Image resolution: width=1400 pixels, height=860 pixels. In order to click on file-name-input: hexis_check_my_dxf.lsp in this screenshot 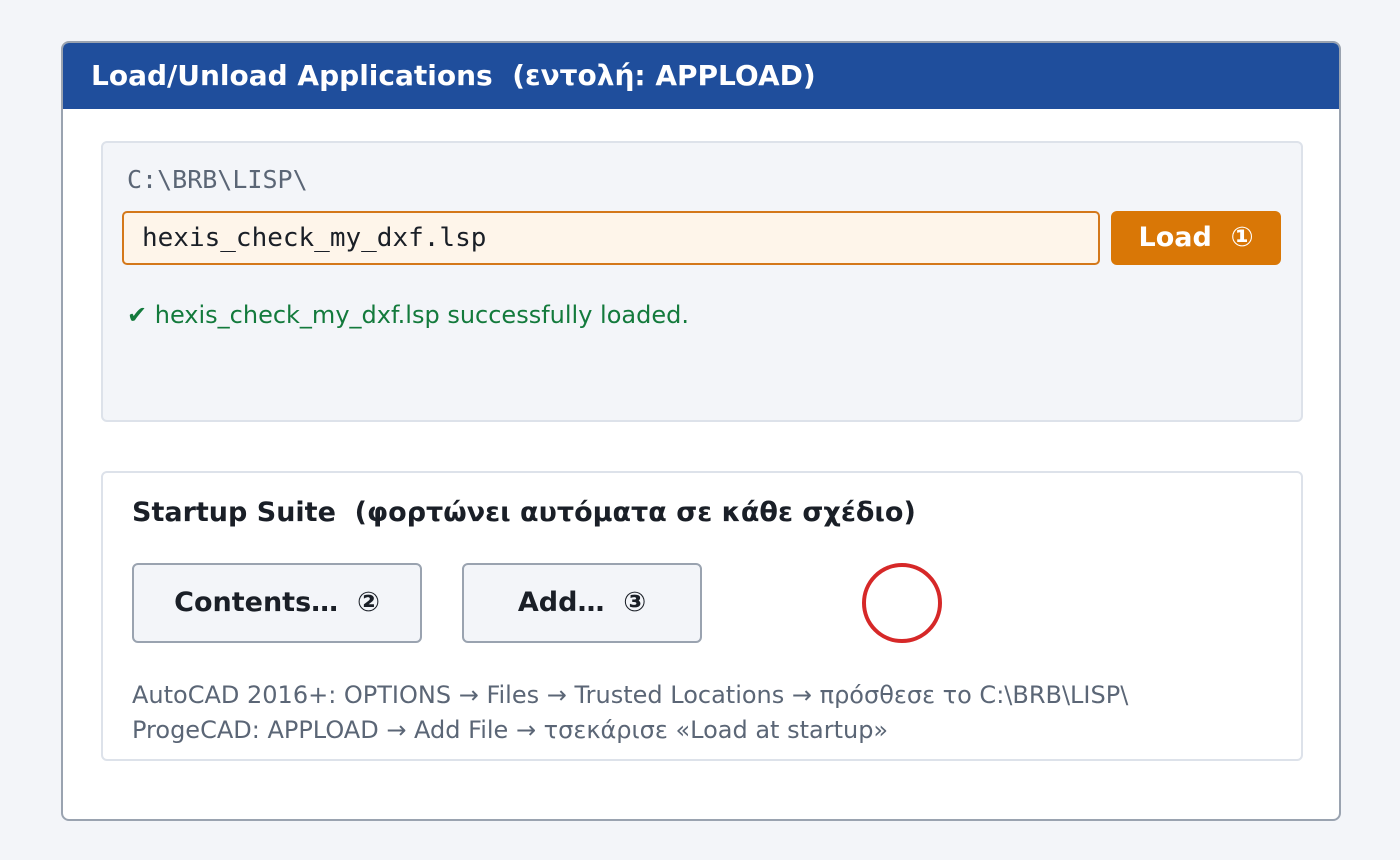, I will do `click(611, 238)`.